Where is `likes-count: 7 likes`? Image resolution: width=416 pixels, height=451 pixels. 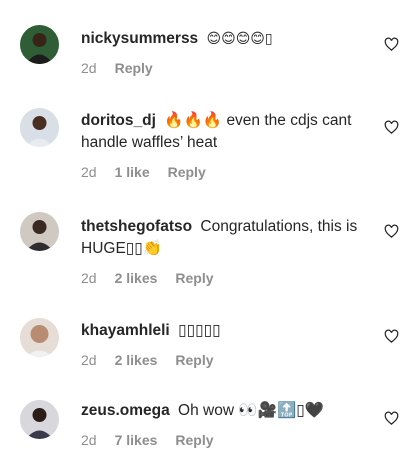 likes-count: 7 likes is located at coordinates (136, 440).